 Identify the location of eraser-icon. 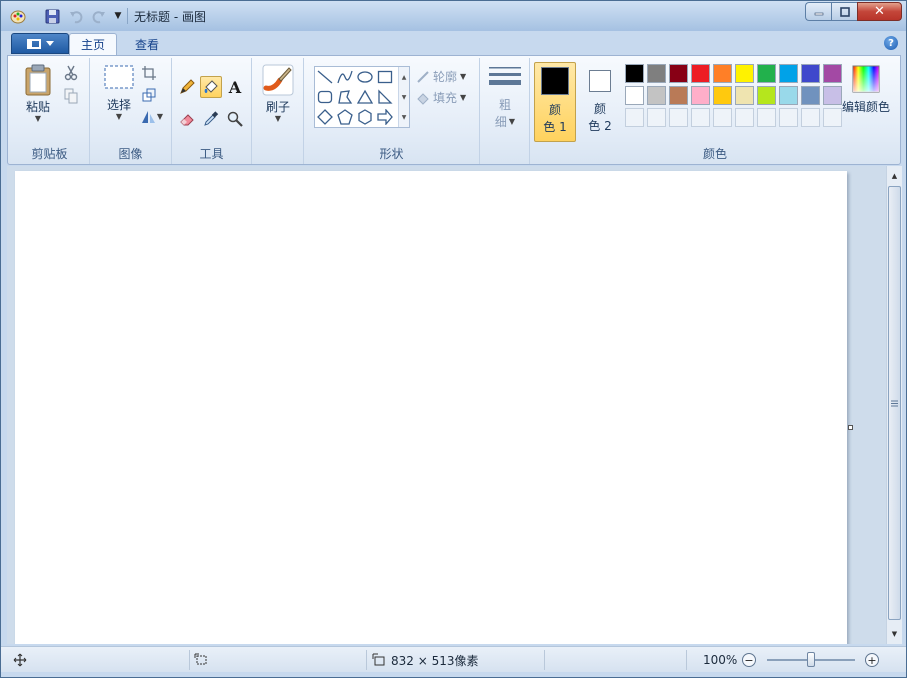
(187, 119).